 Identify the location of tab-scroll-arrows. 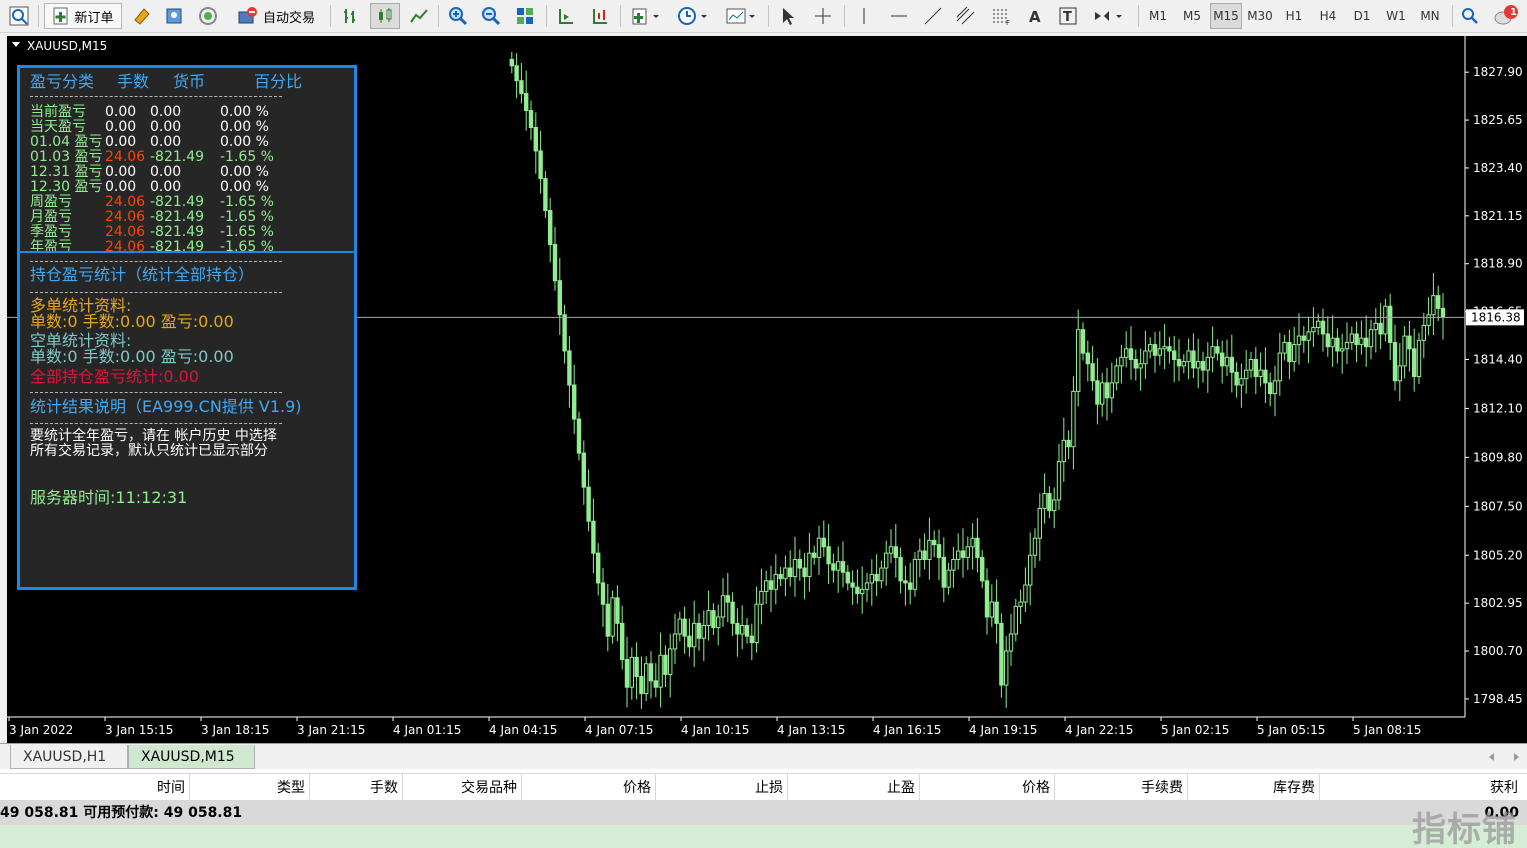
(1504, 757).